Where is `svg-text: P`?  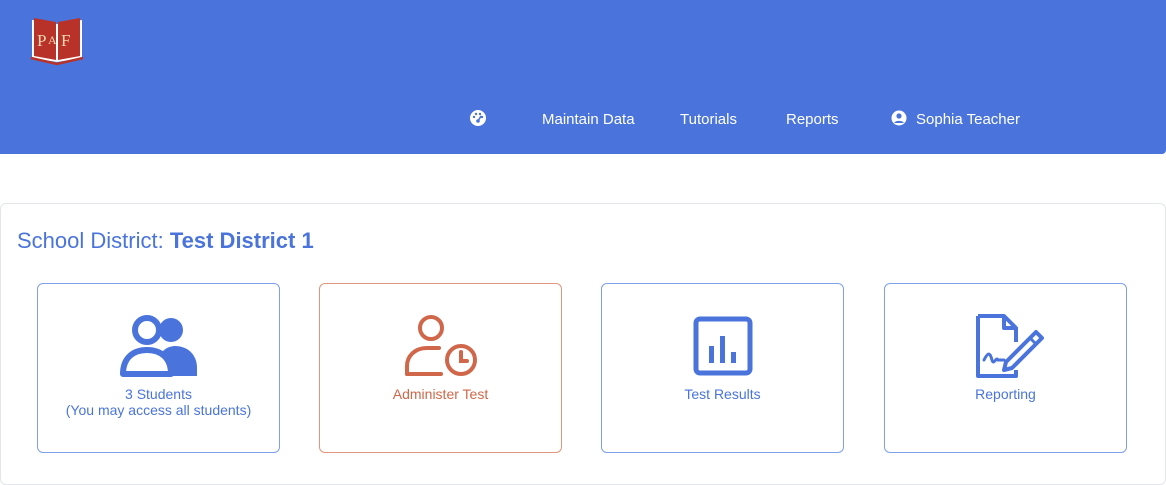 svg-text: P is located at coordinates (41, 40).